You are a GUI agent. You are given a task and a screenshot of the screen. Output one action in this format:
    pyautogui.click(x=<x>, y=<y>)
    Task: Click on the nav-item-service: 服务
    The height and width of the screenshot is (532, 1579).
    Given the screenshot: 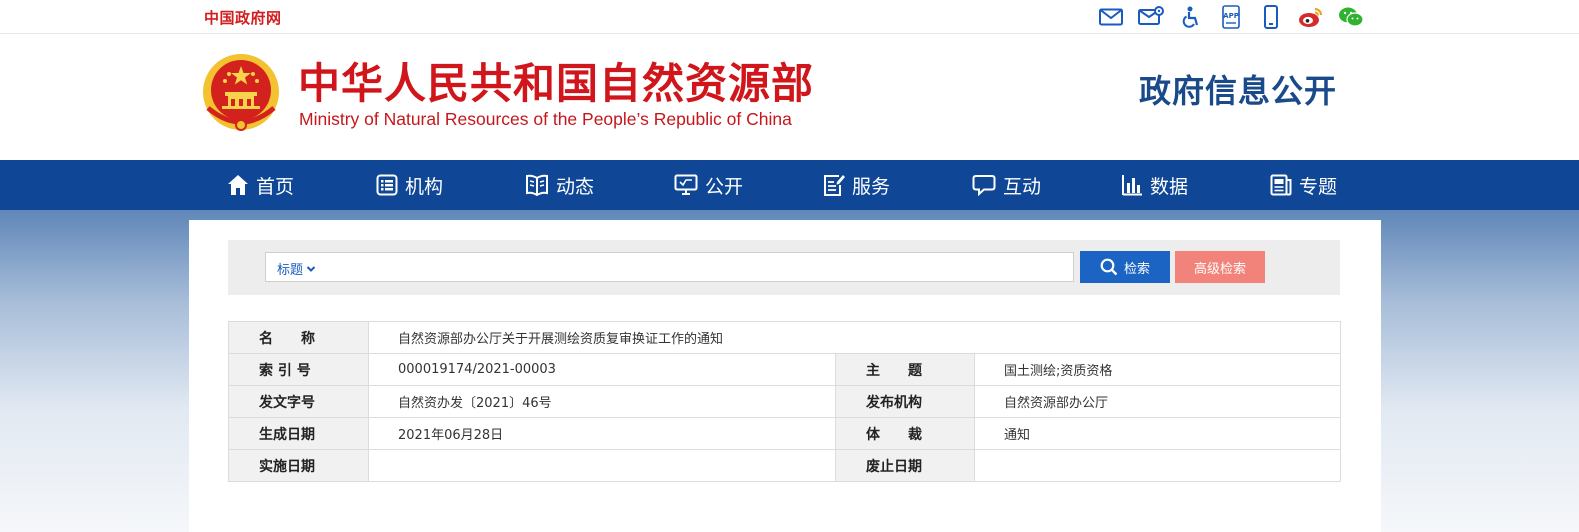 What is the action you would take?
    pyautogui.click(x=856, y=185)
    